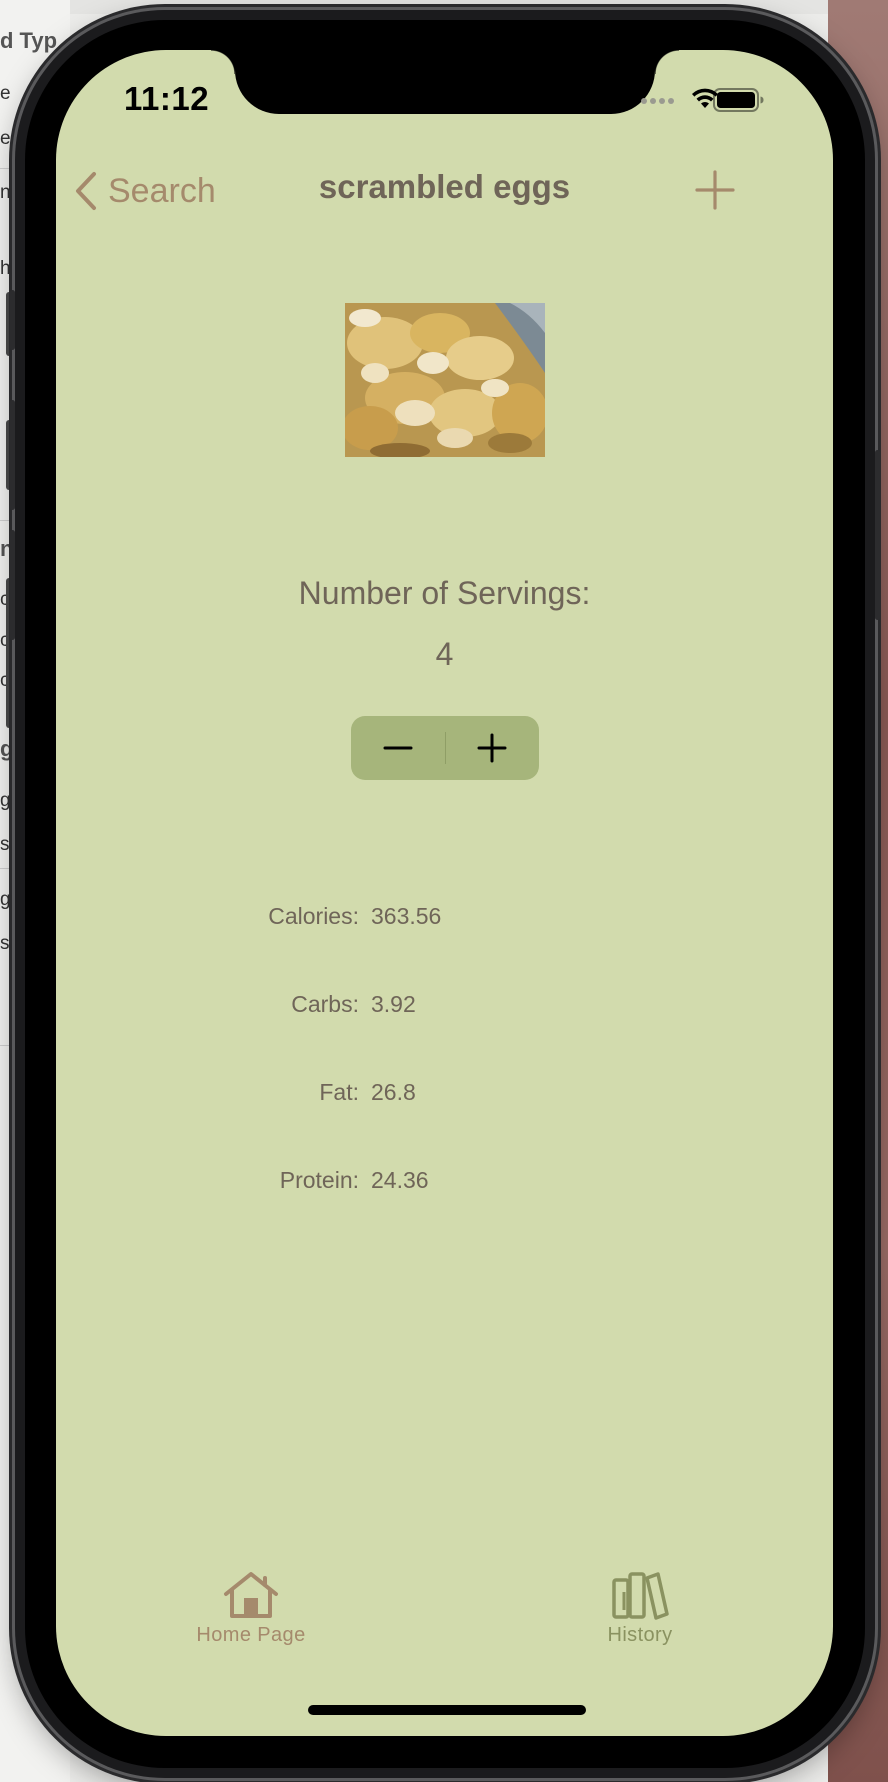 This screenshot has height=1782, width=888. I want to click on servings-value: 4, so click(444, 654).